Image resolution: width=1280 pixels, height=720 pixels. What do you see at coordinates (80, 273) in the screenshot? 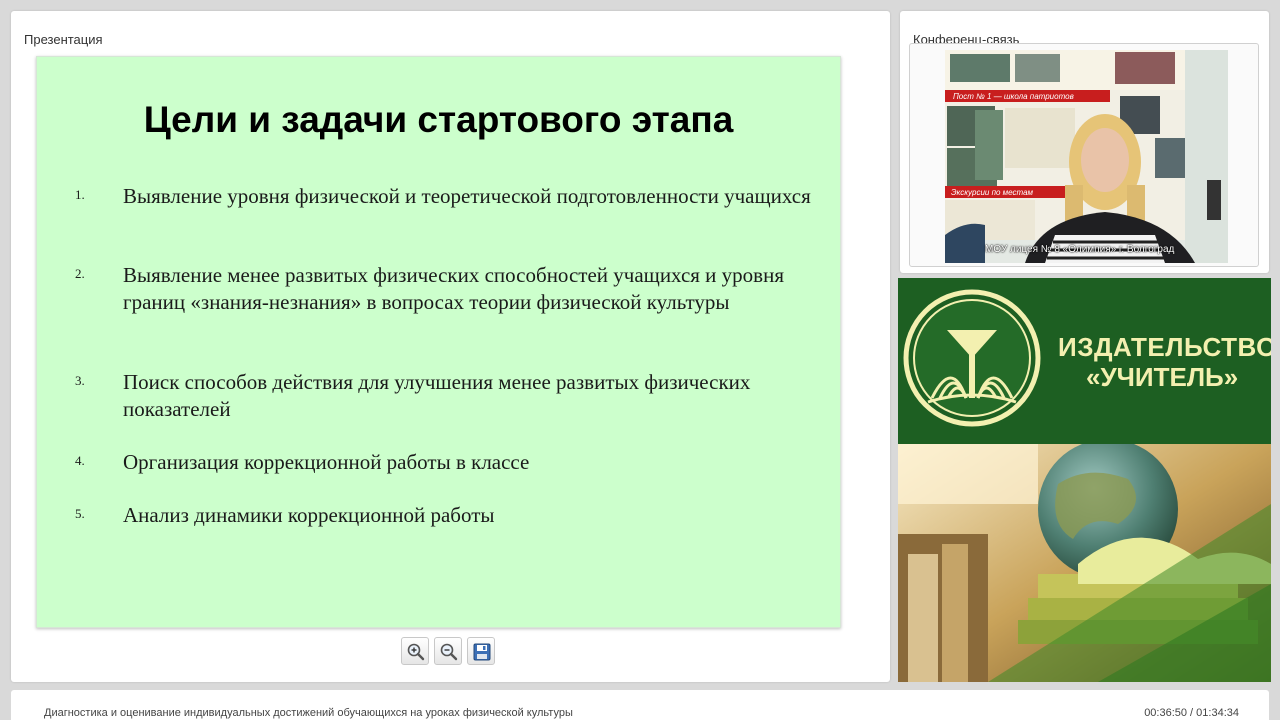
I see `list-item-number: 2.` at bounding box center [80, 273].